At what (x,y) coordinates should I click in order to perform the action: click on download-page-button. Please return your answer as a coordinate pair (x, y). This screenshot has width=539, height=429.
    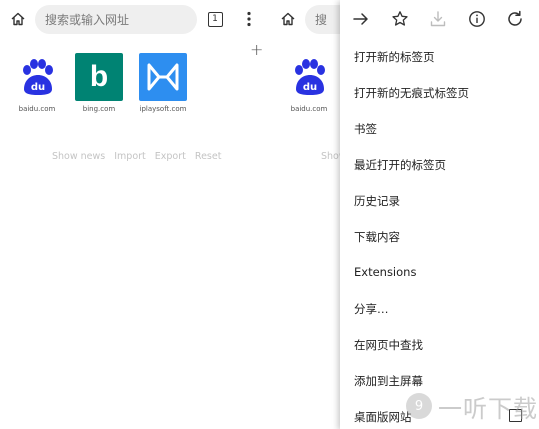
    Looking at the image, I should click on (438, 19).